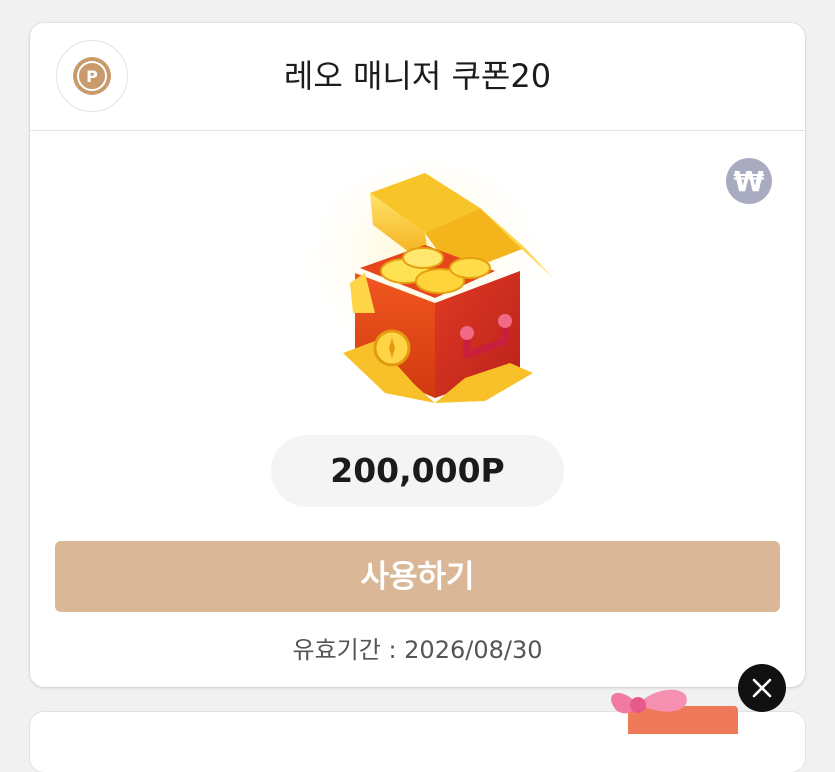 This screenshot has width=835, height=772. I want to click on coupon-title: 레오 매니저 쿠폰20, so click(417, 76).